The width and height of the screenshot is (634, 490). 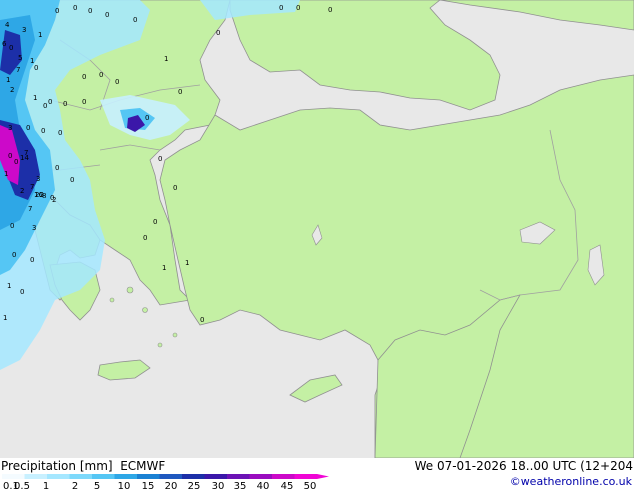 I want to click on precip-point-value: 6, so click(x=4, y=44).